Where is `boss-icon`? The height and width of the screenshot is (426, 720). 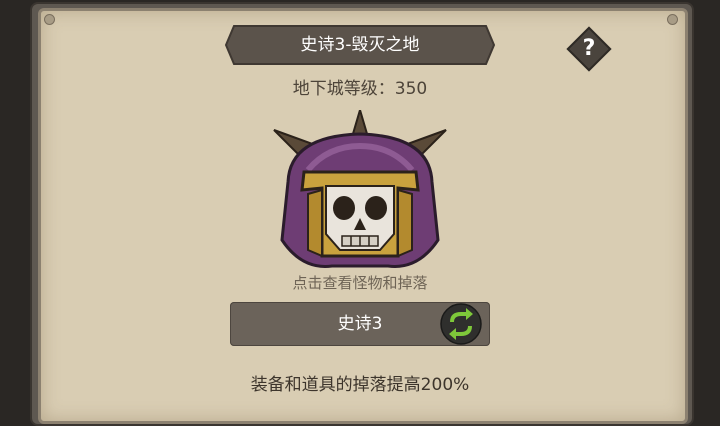
boss-icon is located at coordinates (360, 193).